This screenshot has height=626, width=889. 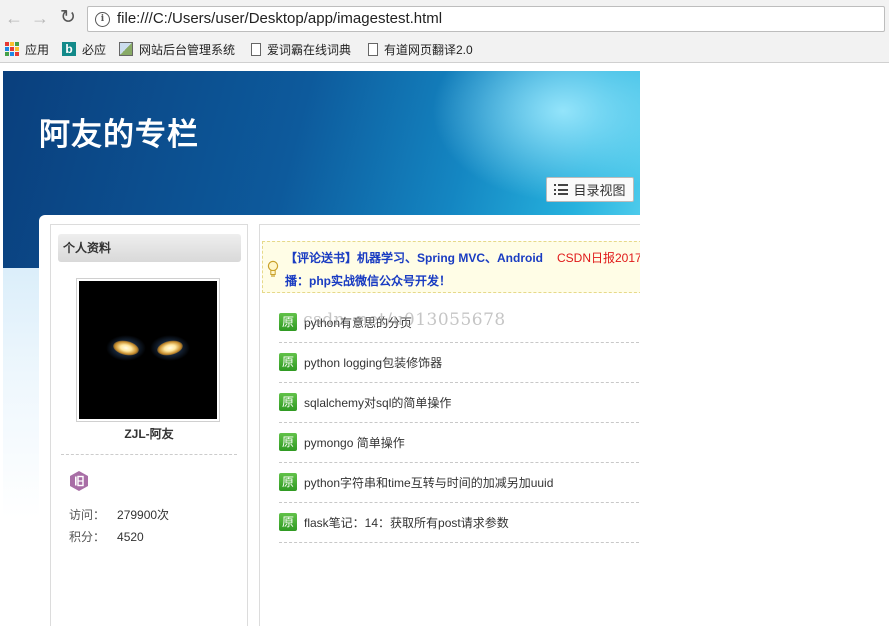 I want to click on stat-label: 访问：, so click(x=87, y=515).